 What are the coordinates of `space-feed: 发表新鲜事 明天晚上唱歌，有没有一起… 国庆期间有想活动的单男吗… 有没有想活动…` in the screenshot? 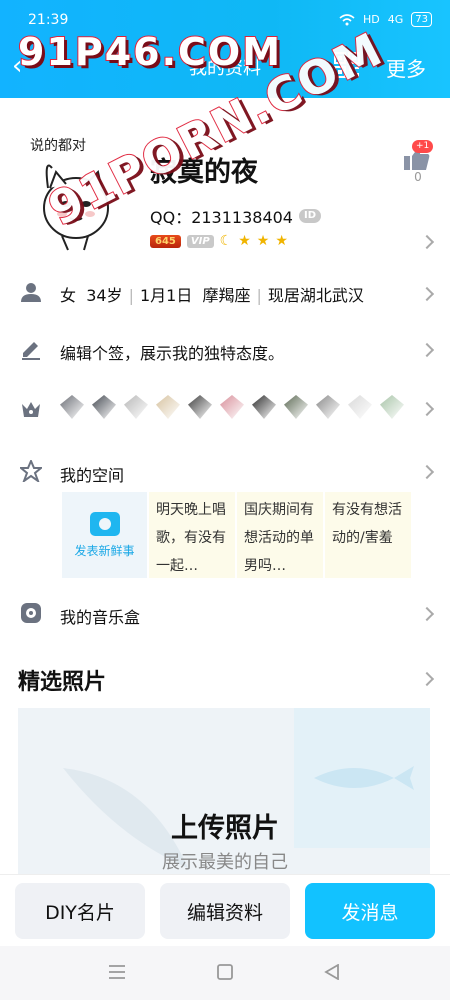 It's located at (236, 535).